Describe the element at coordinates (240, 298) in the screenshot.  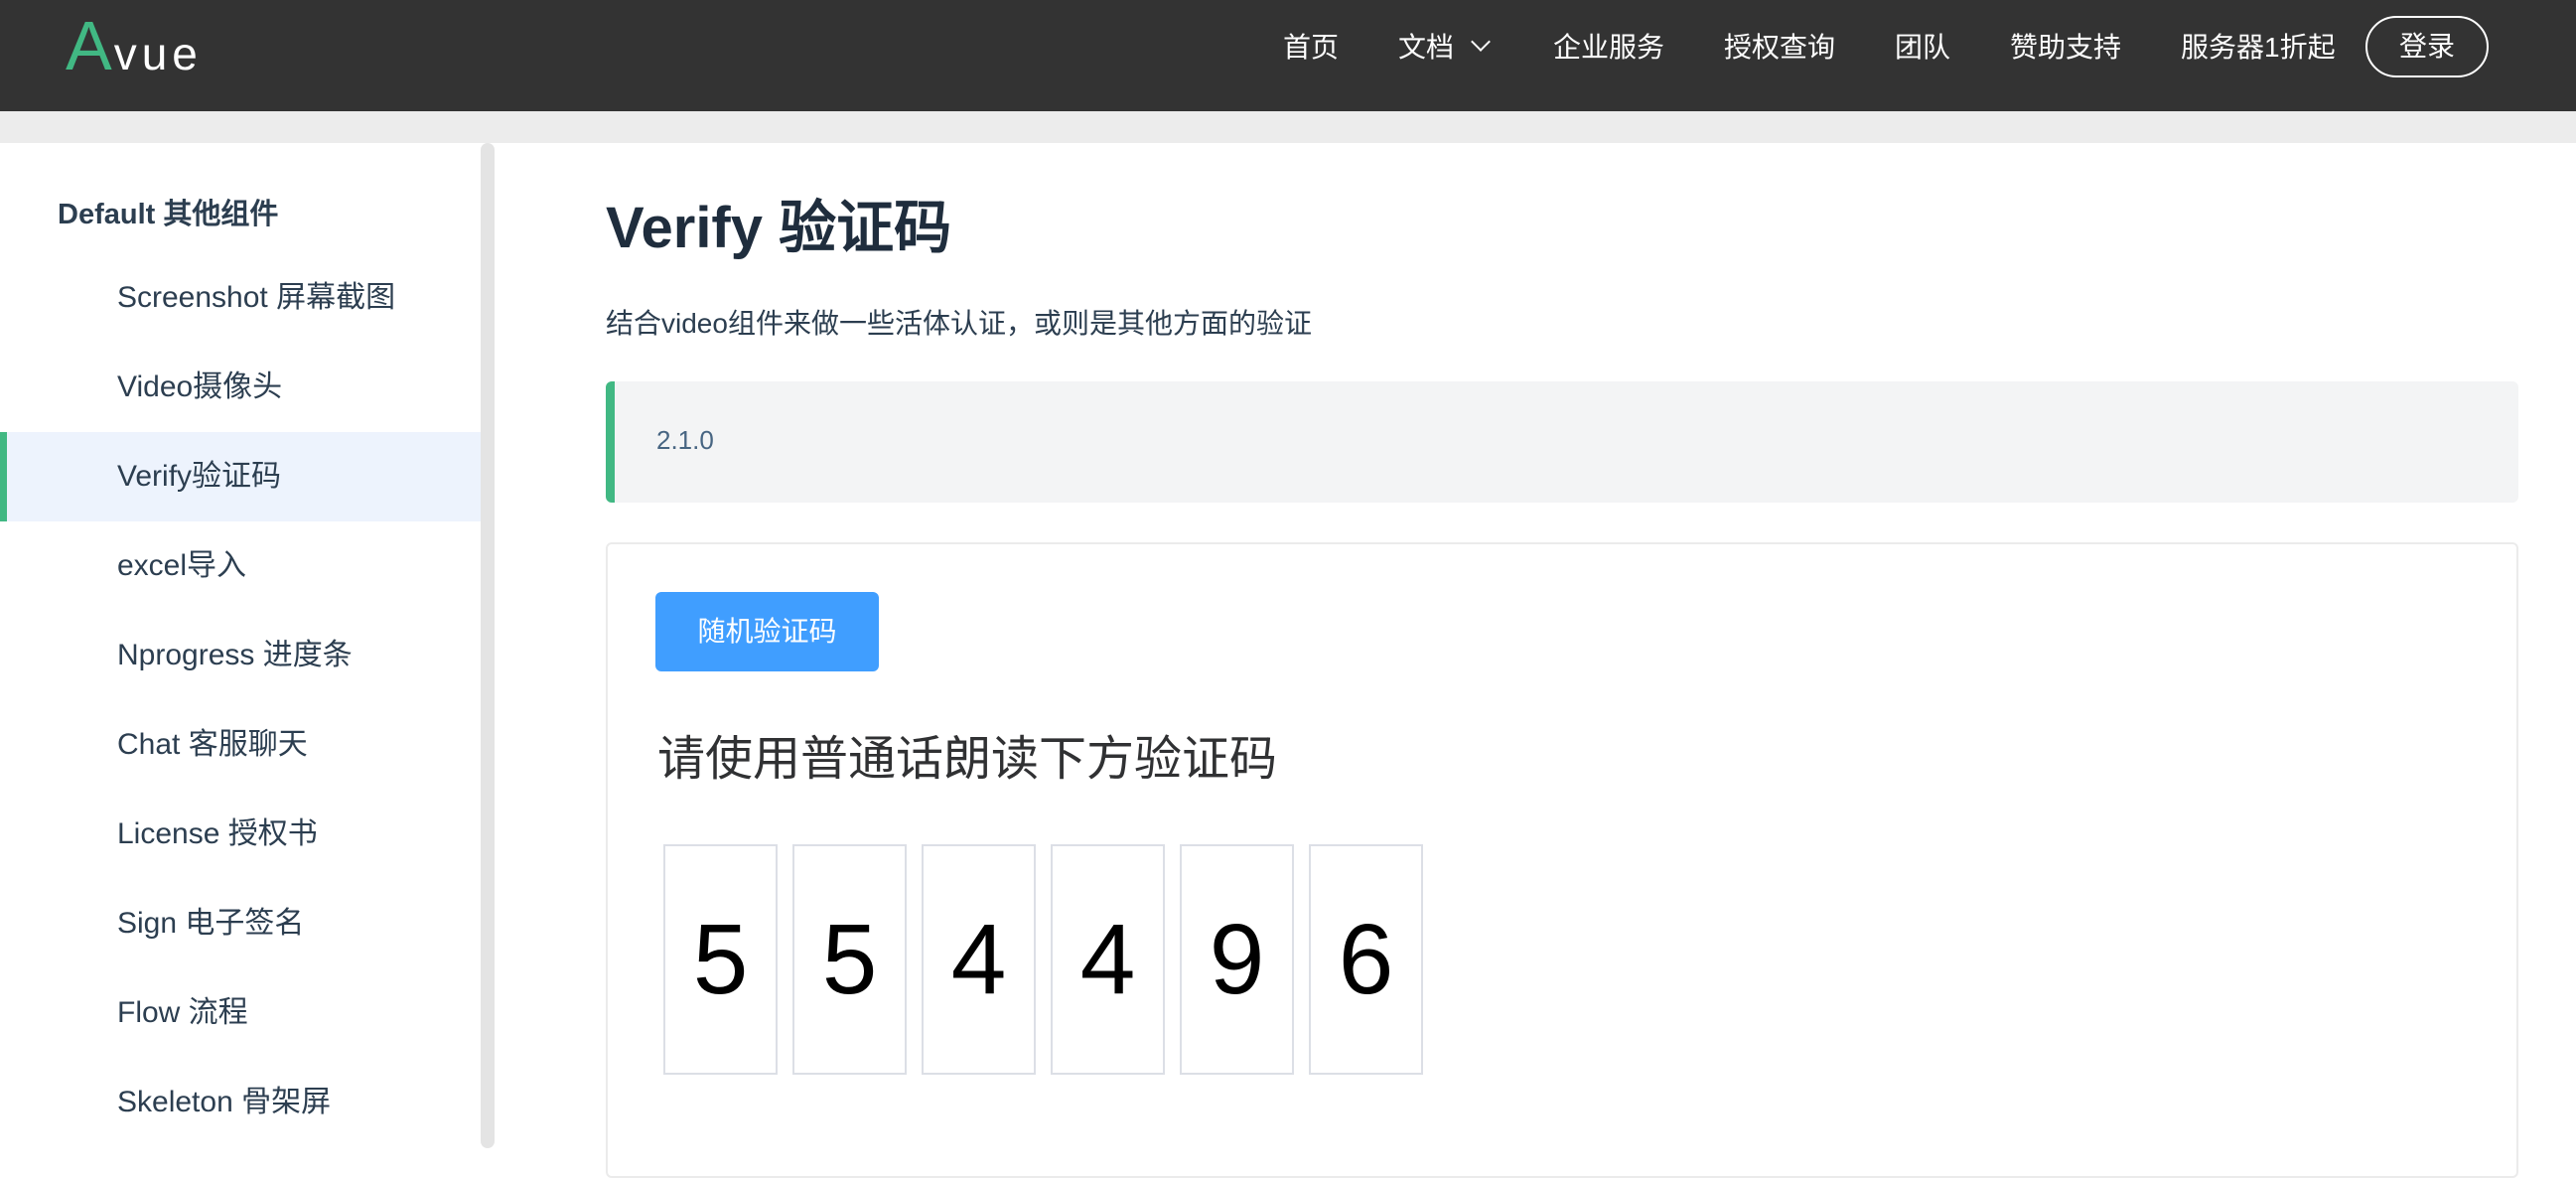
I see `sidebar-item-screenshot: Screenshot 屏幕截图` at that location.